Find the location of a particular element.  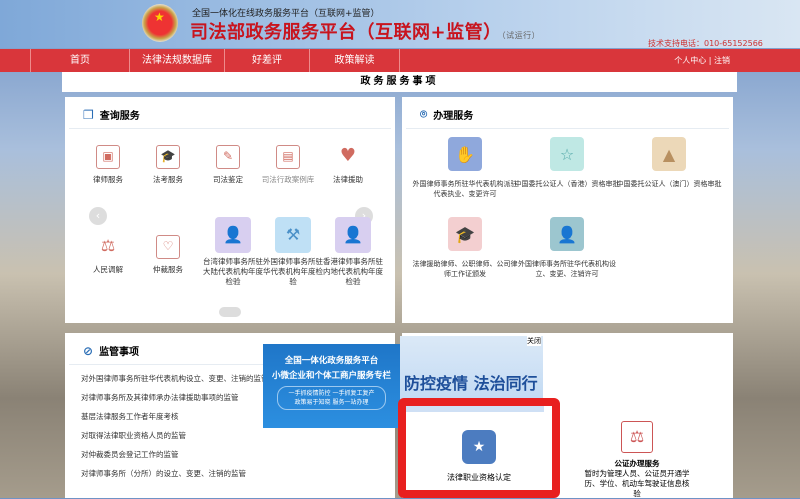

person-card-icon: 👤 is located at coordinates (567, 234).